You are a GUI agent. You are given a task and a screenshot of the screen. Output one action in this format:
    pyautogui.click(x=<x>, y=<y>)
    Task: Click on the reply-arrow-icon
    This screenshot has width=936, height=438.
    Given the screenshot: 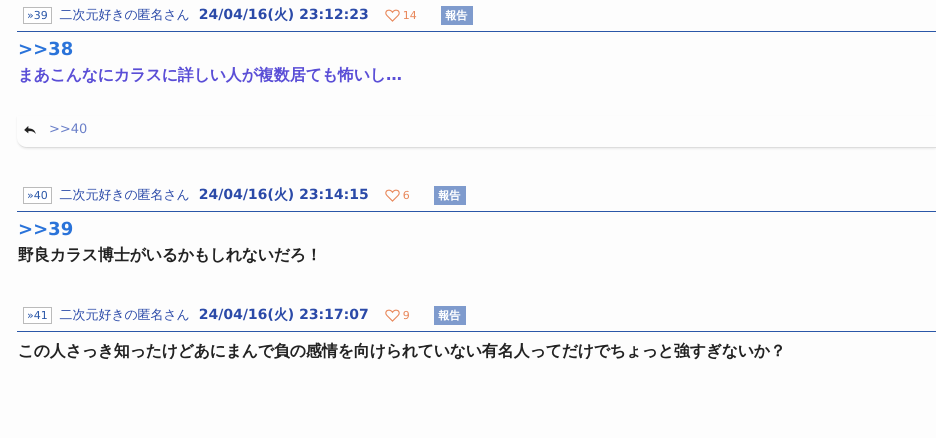 What is the action you would take?
    pyautogui.click(x=30, y=129)
    